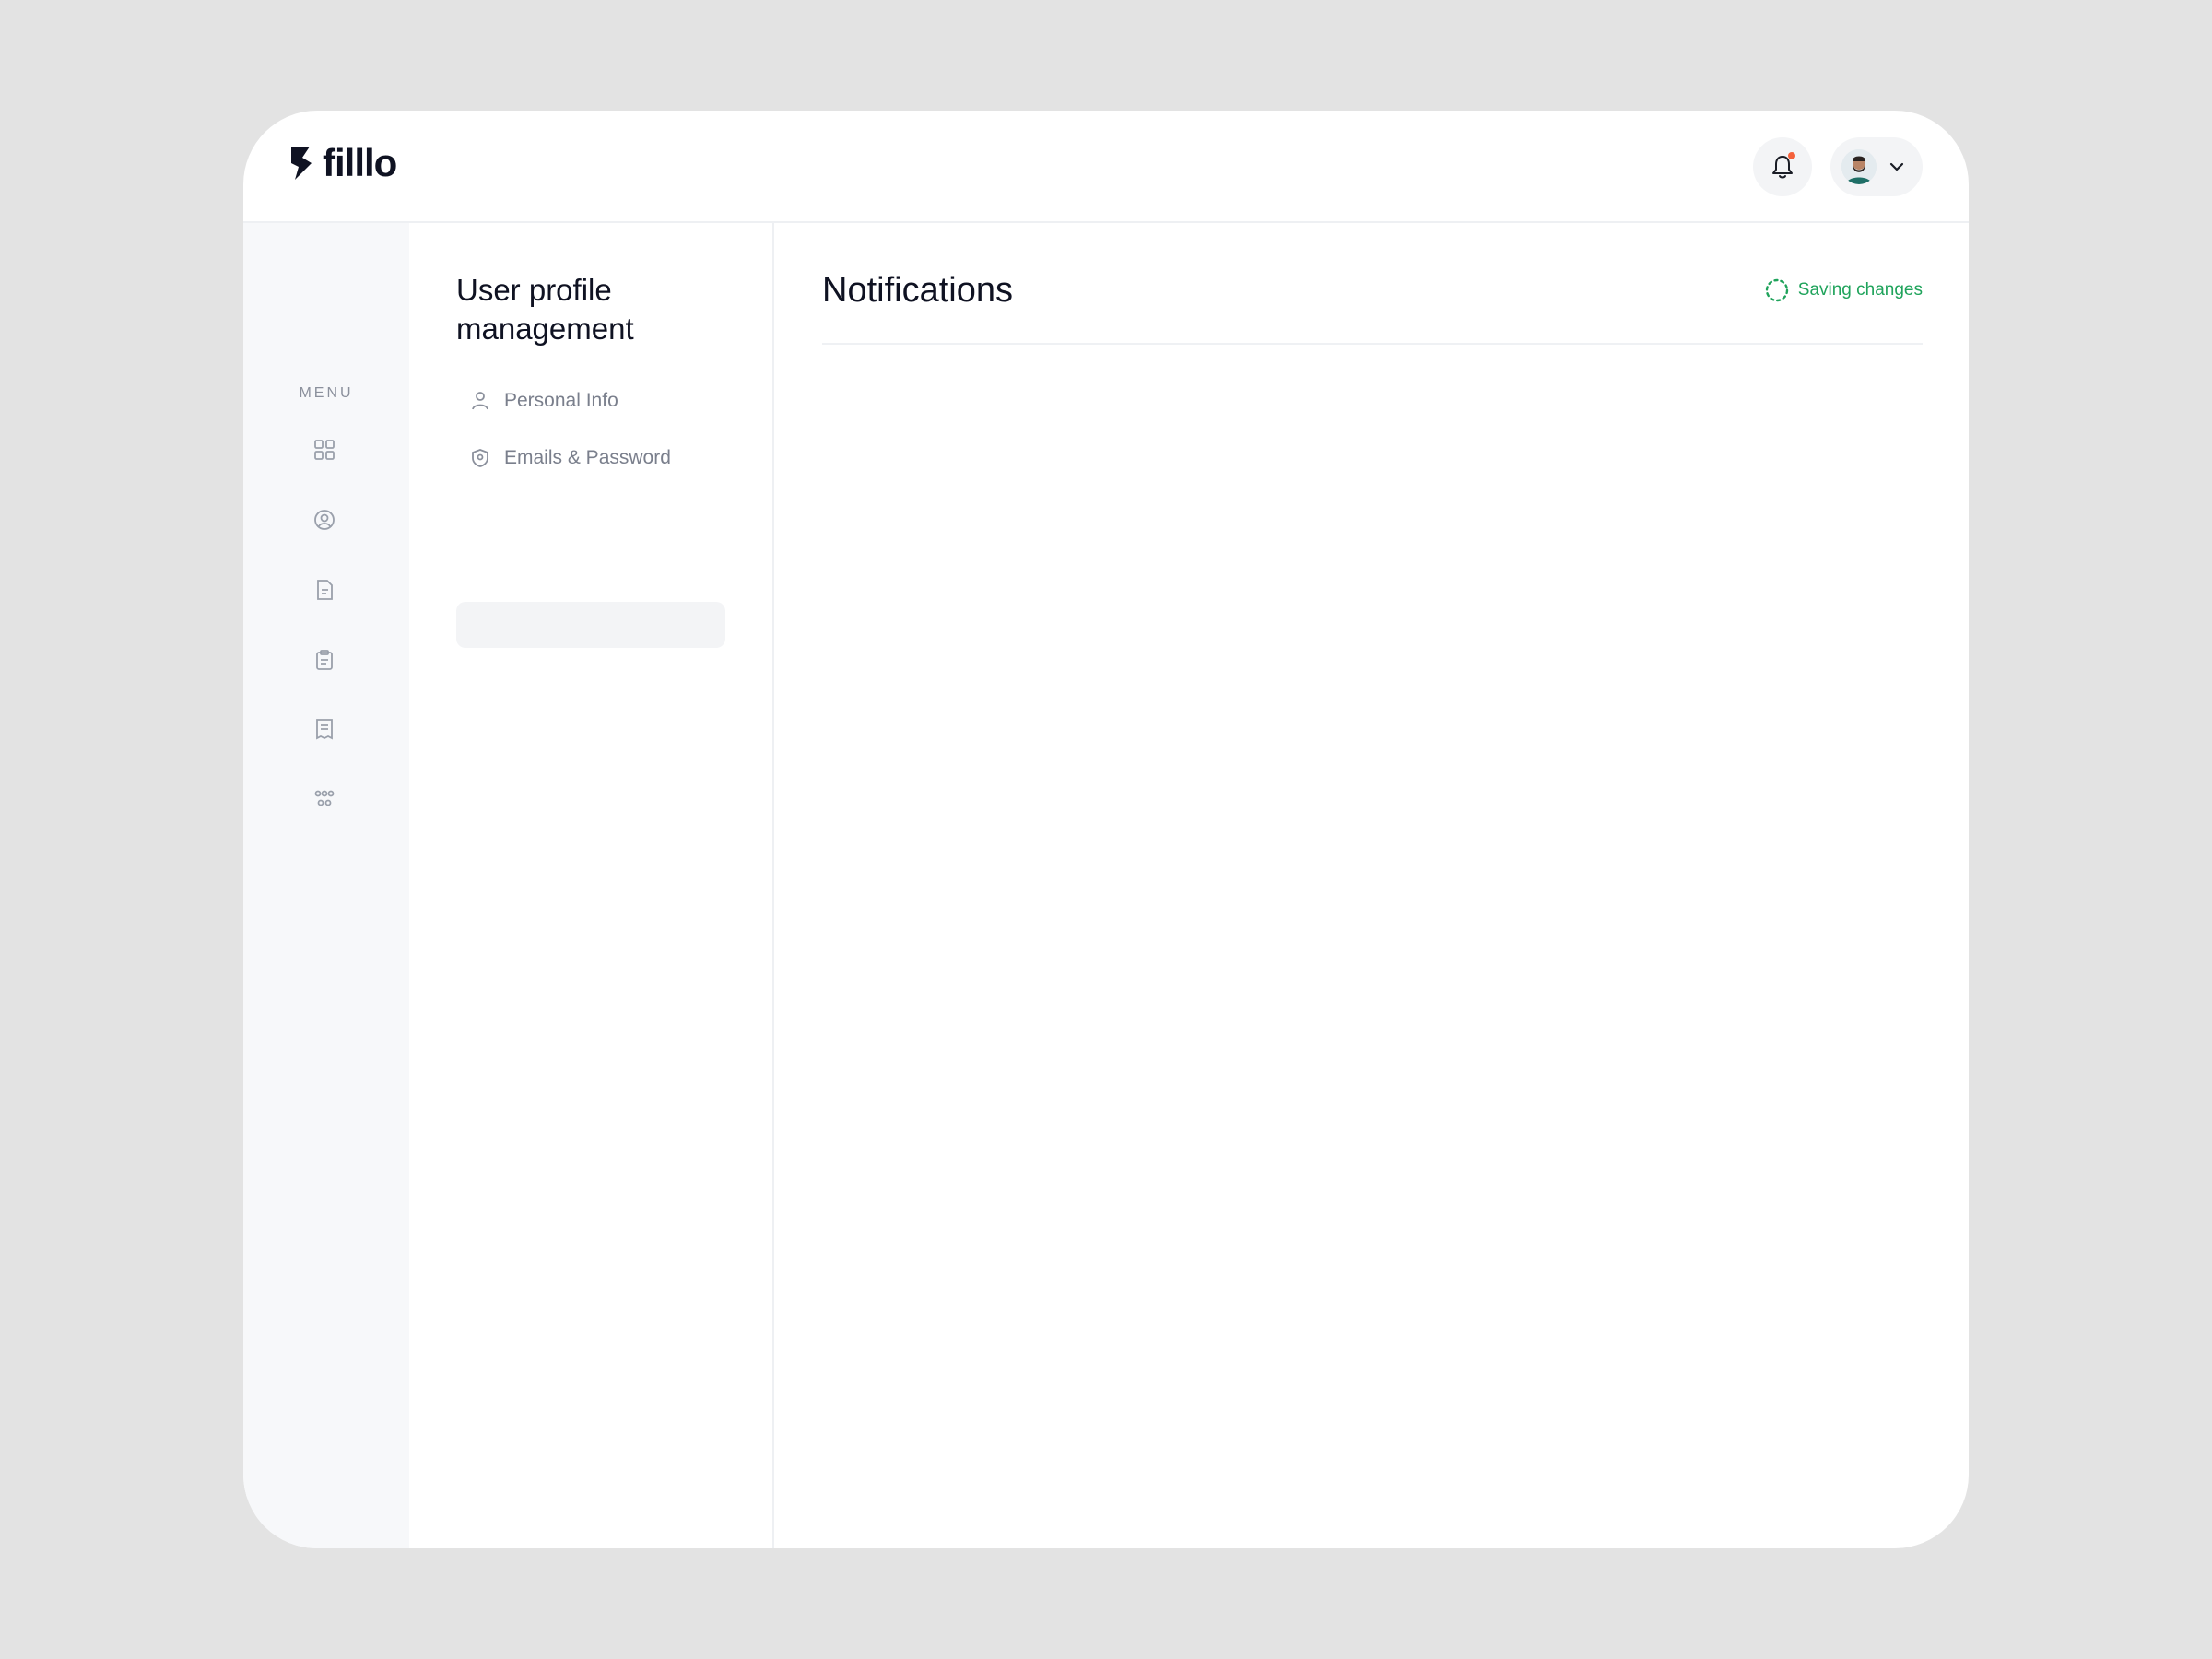 The image size is (2212, 1659). I want to click on profile-icon, so click(324, 520).